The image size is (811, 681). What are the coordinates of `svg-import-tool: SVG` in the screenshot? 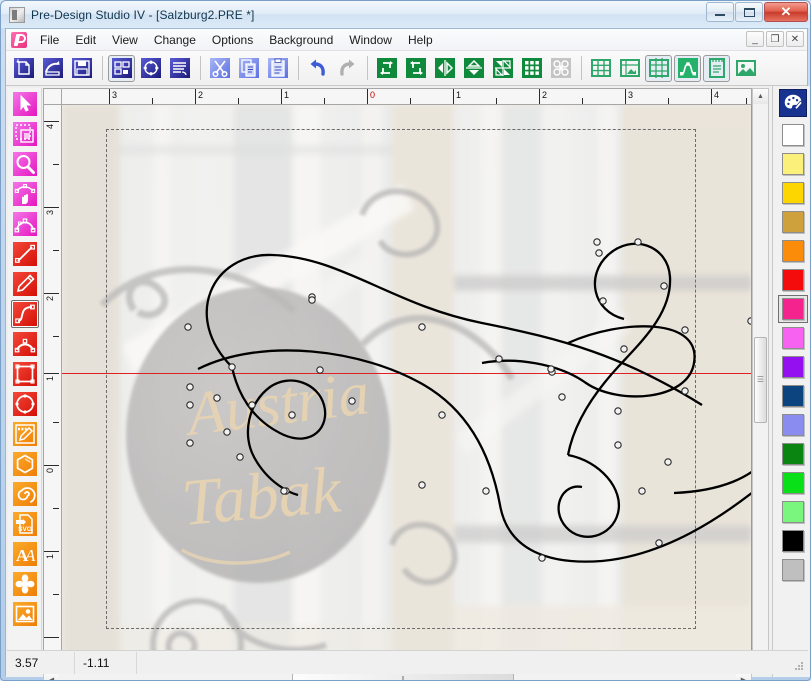 It's located at (25, 524).